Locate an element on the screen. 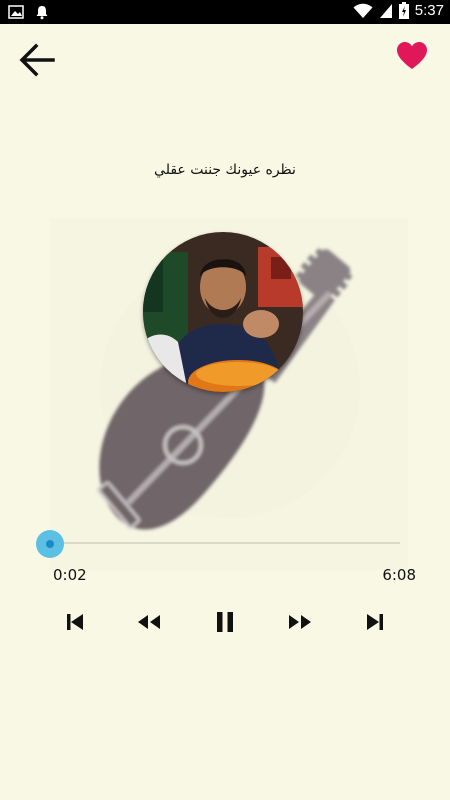 The image size is (450, 800). song-title: نظره عيونك جننت عقلي is located at coordinates (225, 170).